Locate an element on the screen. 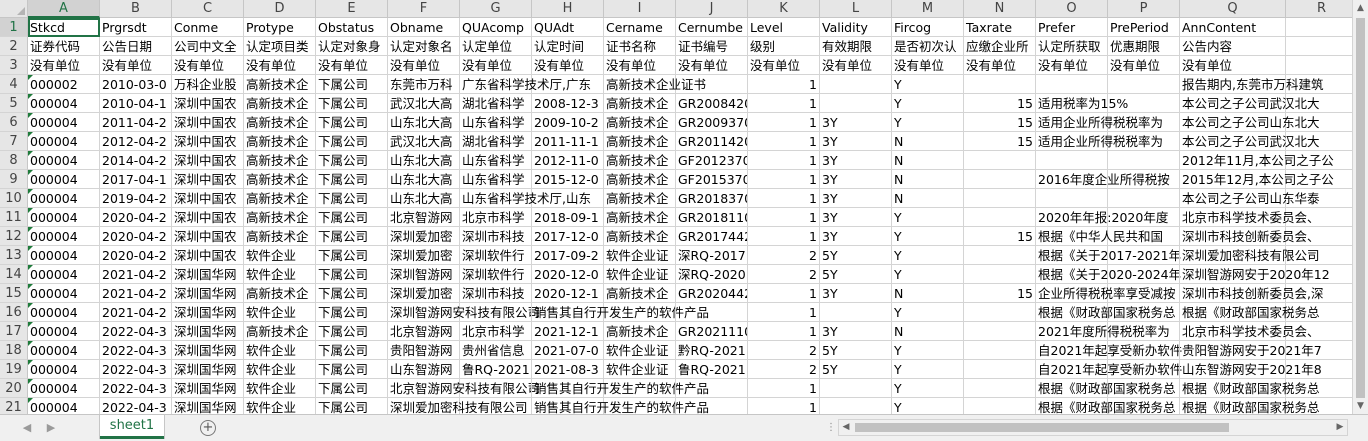  cell-f14: 深圳智游网 is located at coordinates (424, 274).